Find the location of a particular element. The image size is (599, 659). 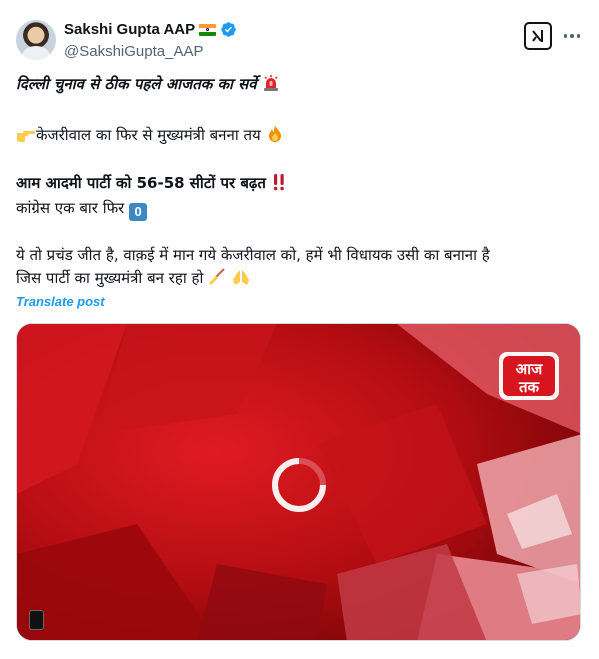

pointing-hand-icon is located at coordinates (26, 136).